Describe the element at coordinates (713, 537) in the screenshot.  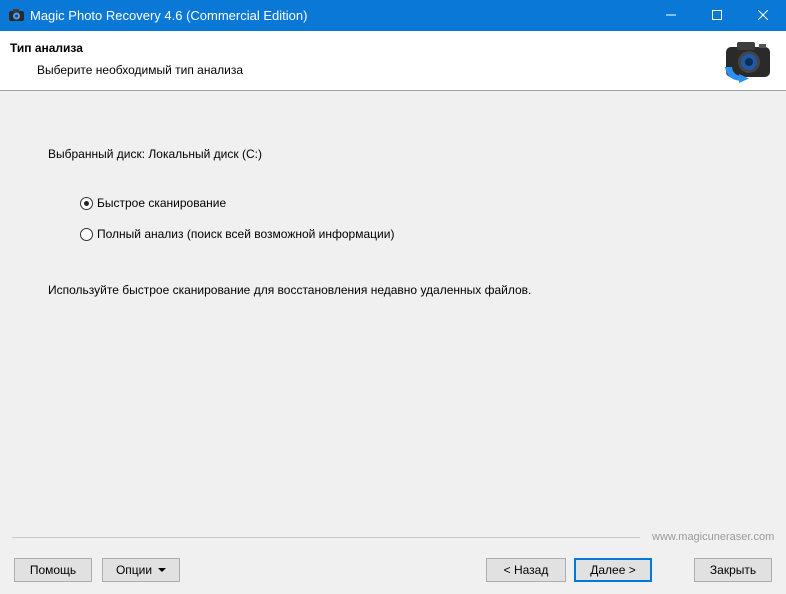
I see `website-label: www.magicuneraser.com` at that location.